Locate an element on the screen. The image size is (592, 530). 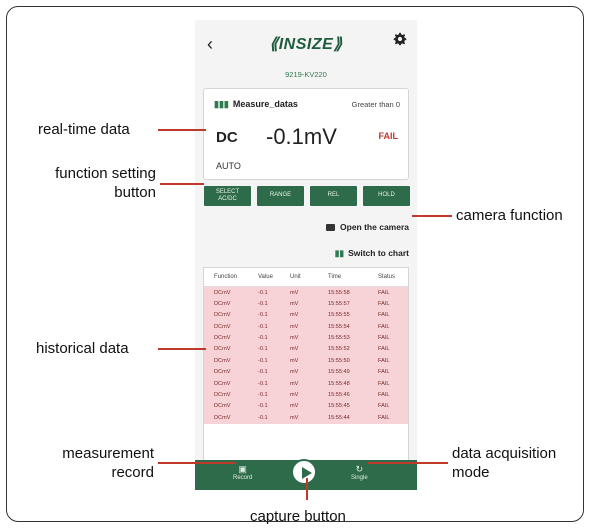
open-camera-link: Open the camera is located at coordinates (367, 227).